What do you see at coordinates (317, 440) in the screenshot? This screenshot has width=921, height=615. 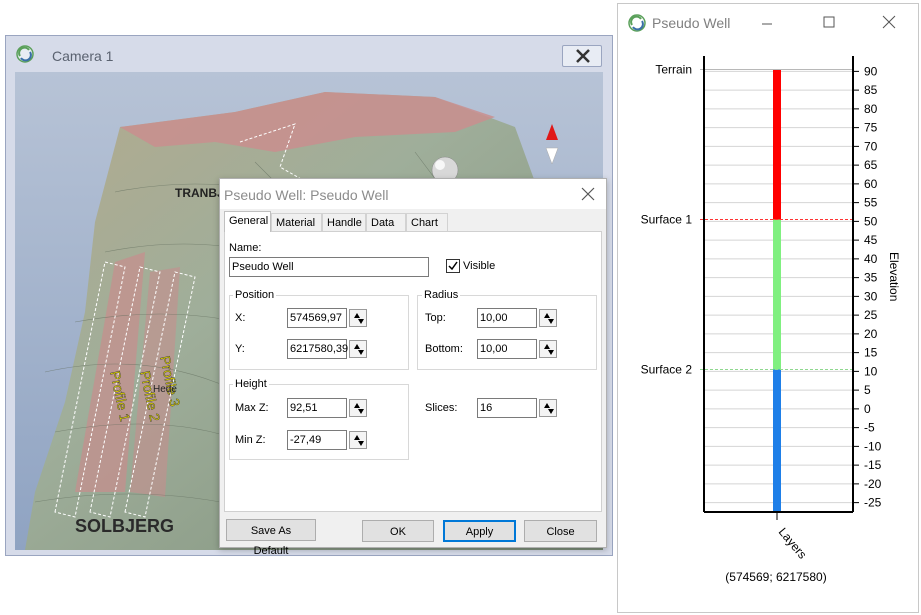 I see `minz-input: -27,49` at bounding box center [317, 440].